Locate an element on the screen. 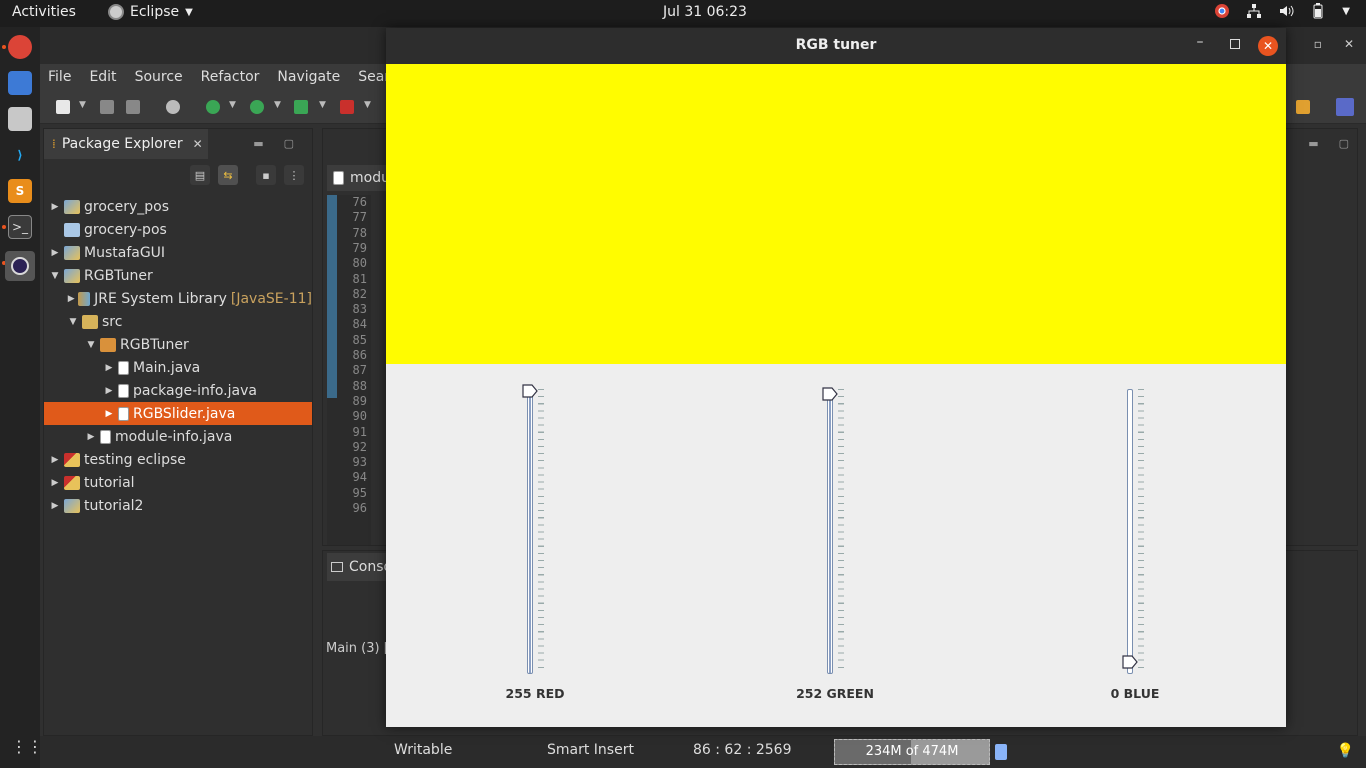 The image size is (1366, 768). tree-item: ▶ package-info.java is located at coordinates (178, 390).